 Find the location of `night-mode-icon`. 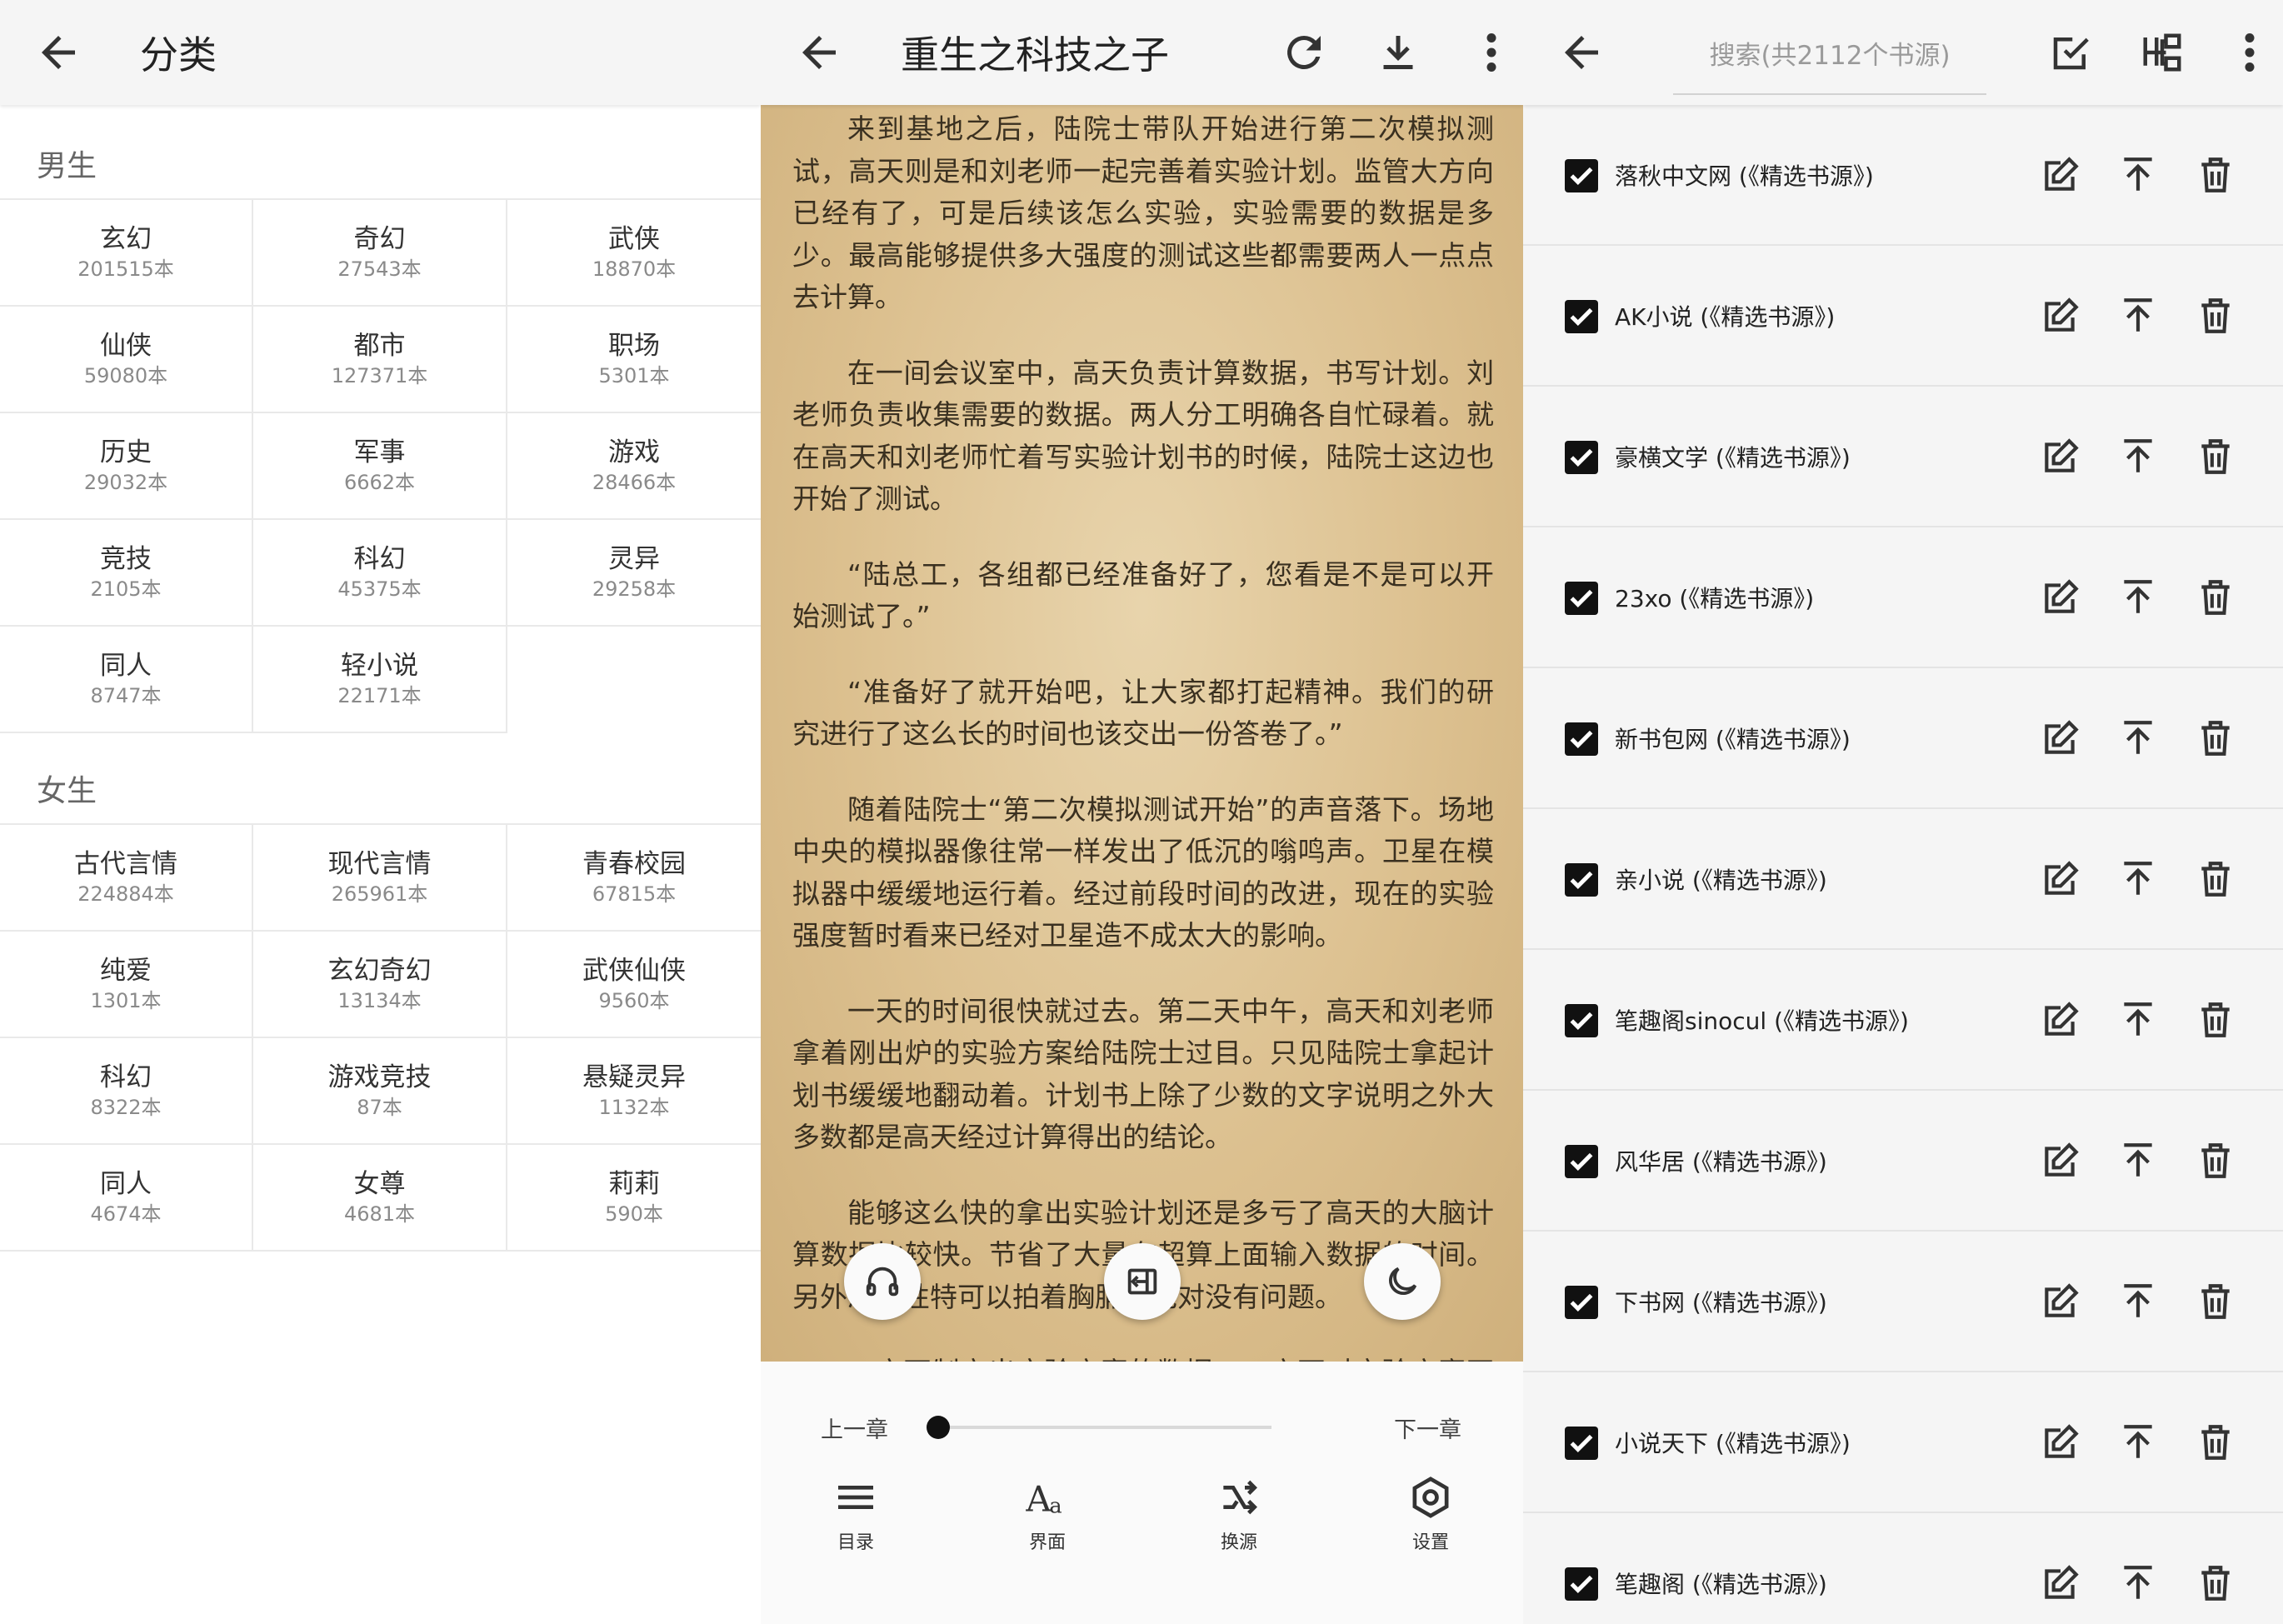

night-mode-icon is located at coordinates (1402, 1281).